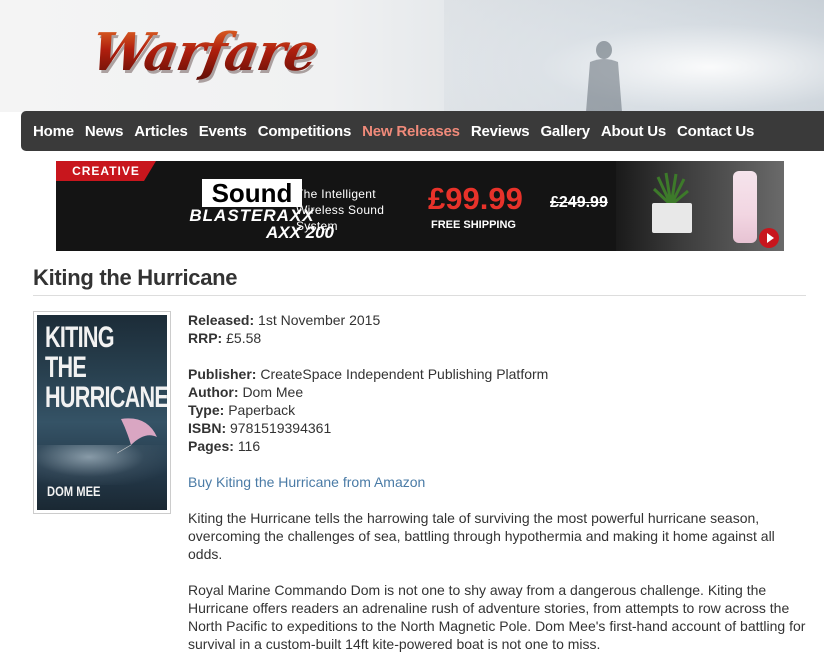 The image size is (824, 672). Describe the element at coordinates (769, 238) in the screenshot. I see `play-icon` at that location.